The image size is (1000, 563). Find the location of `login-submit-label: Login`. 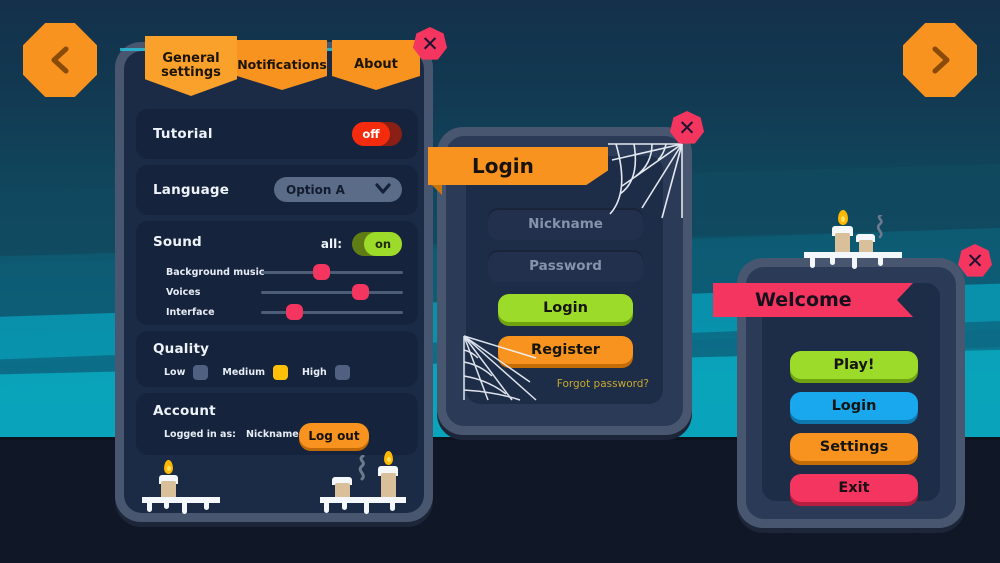

login-submit-label: Login is located at coordinates (565, 308).